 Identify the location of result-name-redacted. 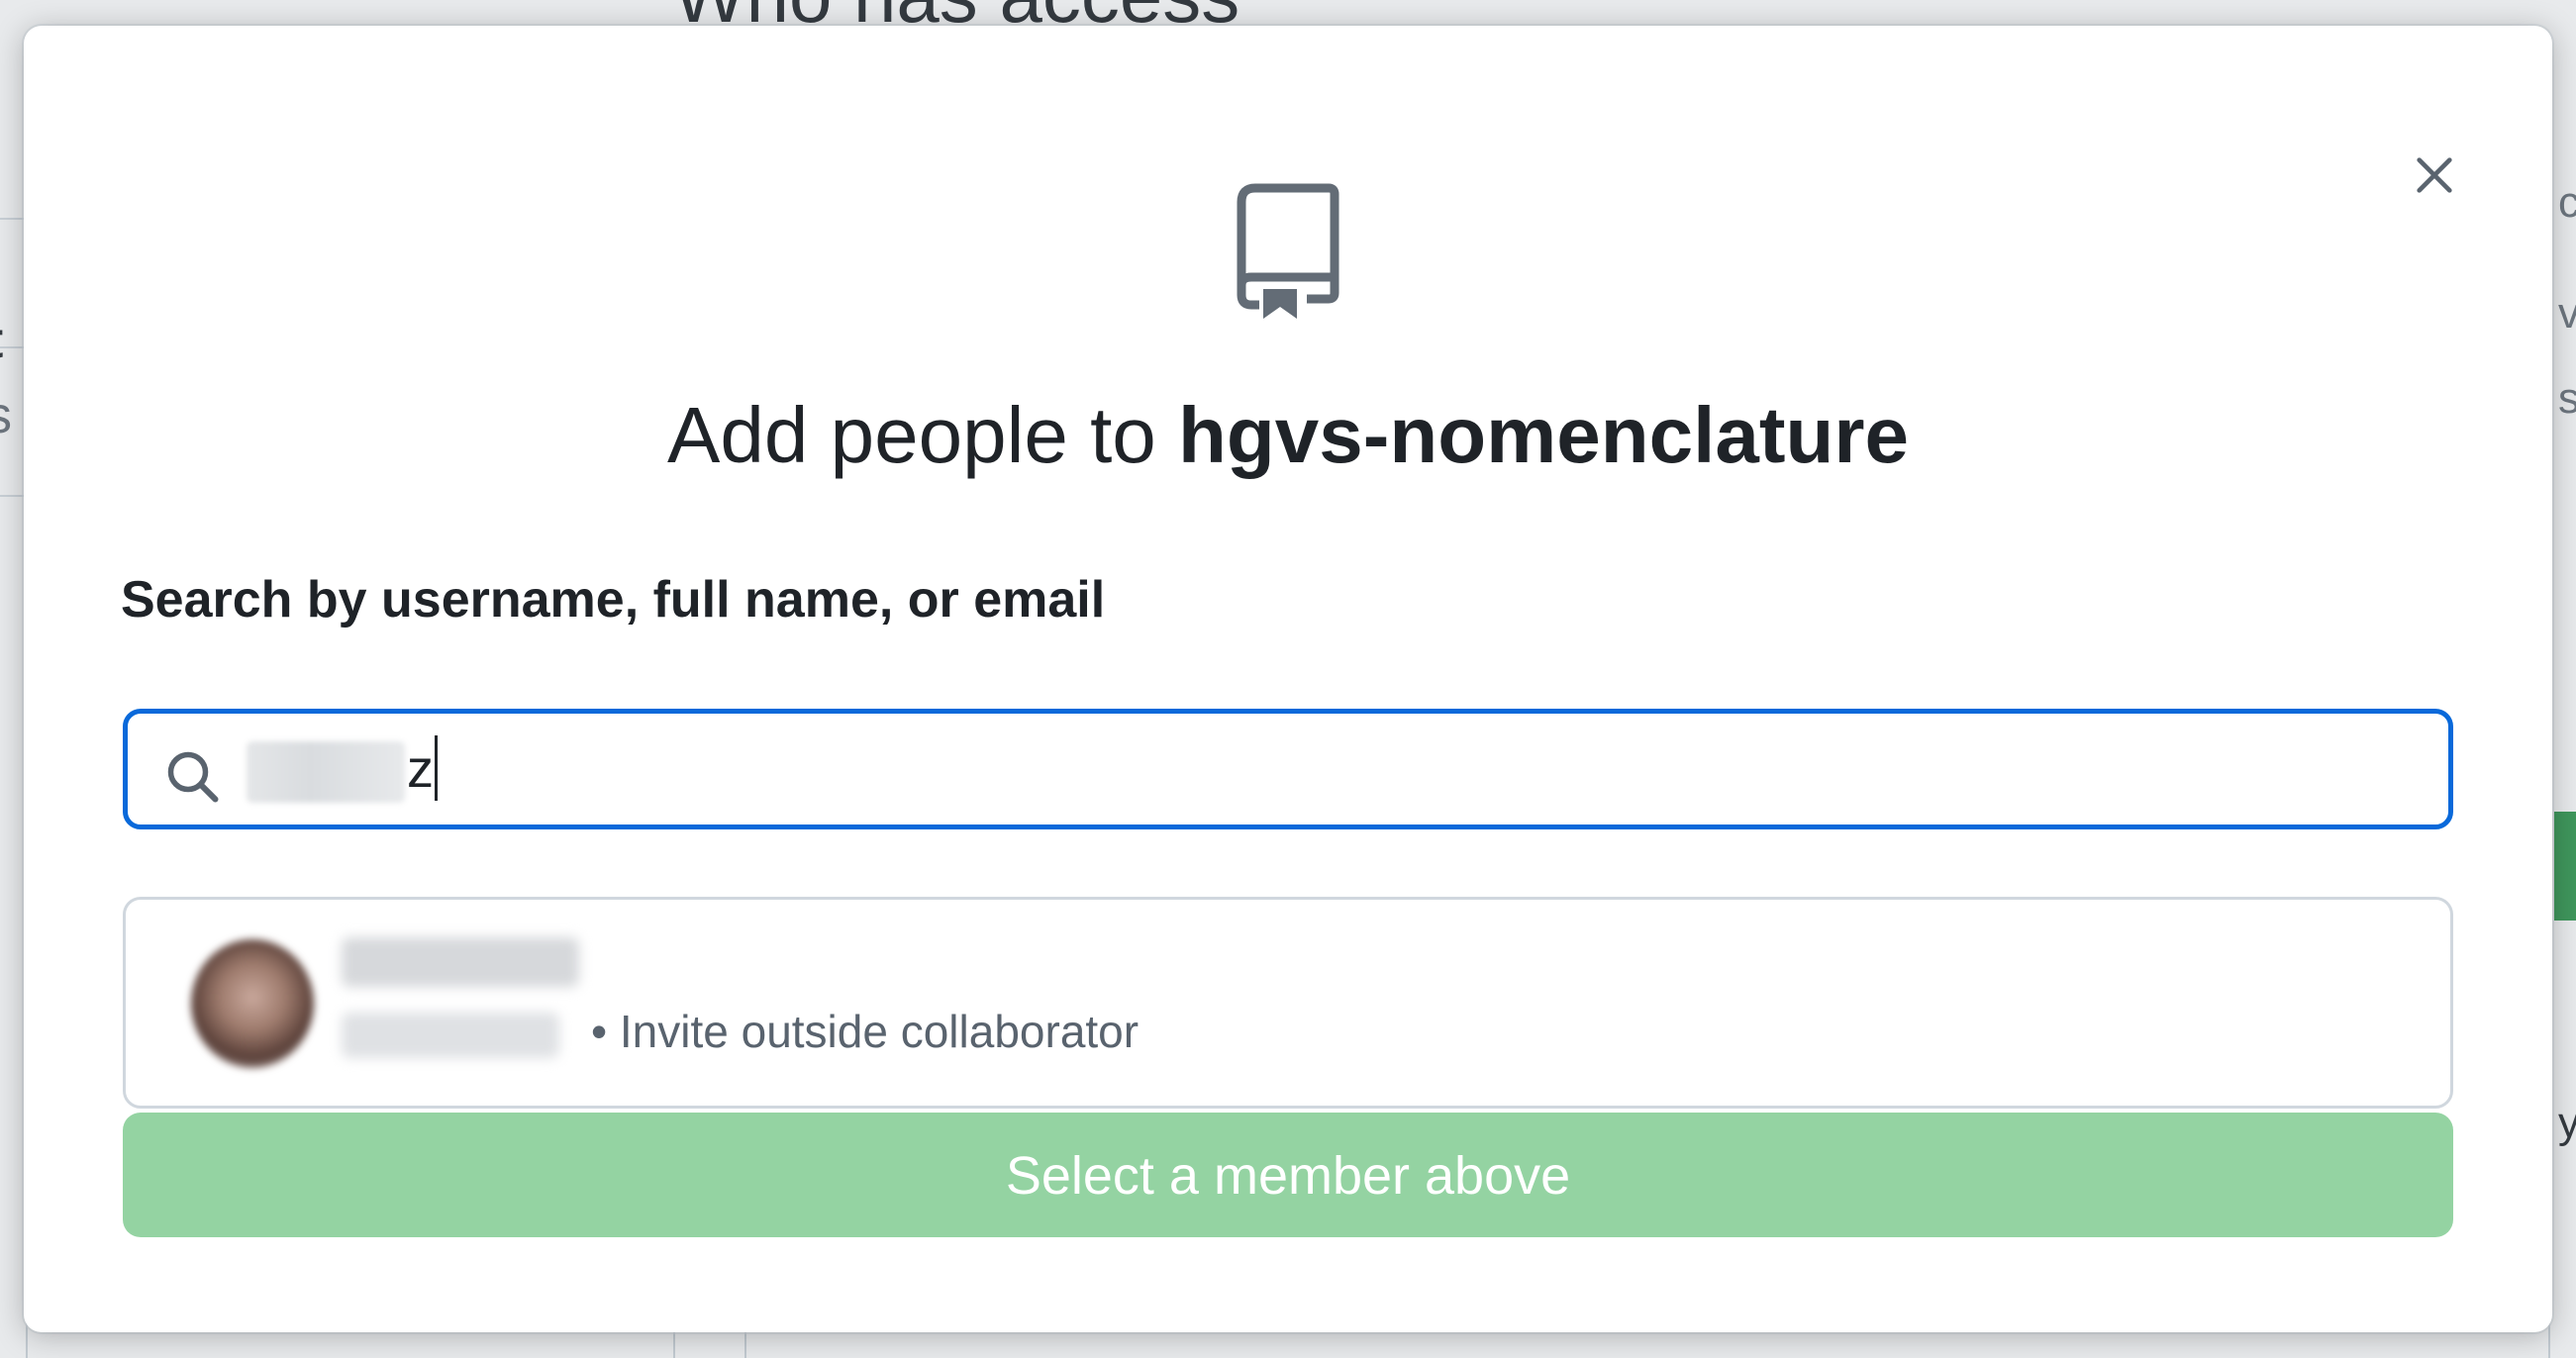
(460, 962).